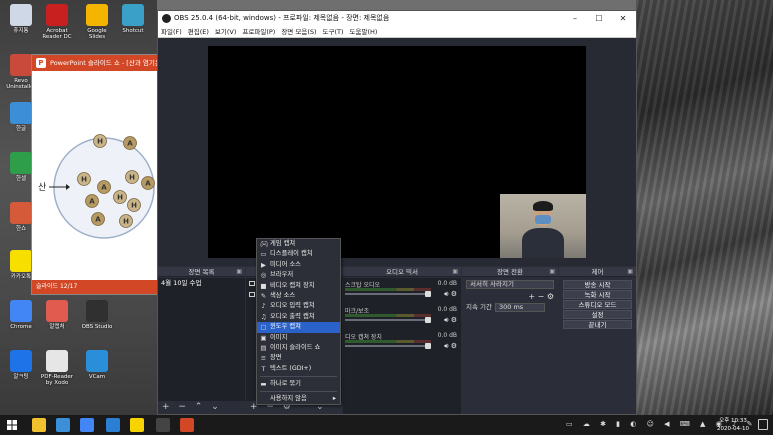  What do you see at coordinates (510, 284) in the screenshot?
I see `transition-type-select: 서서히 사라지기` at bounding box center [510, 284].